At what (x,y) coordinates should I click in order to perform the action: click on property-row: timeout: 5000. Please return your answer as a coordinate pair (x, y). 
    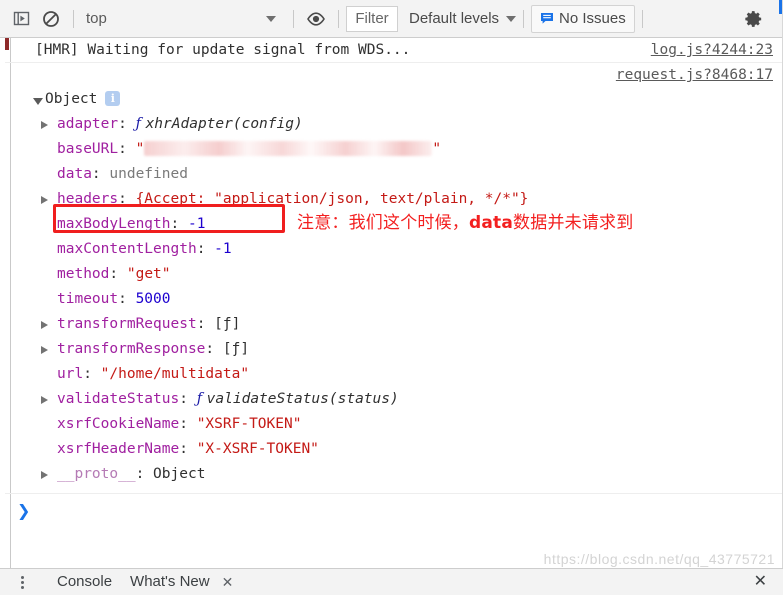
    Looking at the image, I should click on (409, 299).